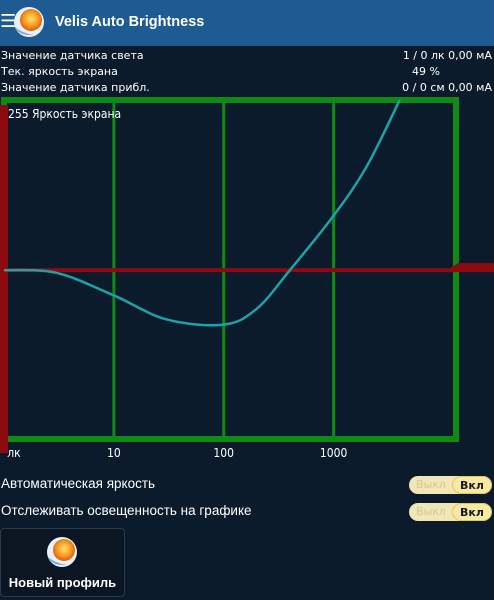 This screenshot has height=600, width=494. What do you see at coordinates (64, 114) in the screenshot?
I see `chart-y-label: 255 Яркость экрана` at bounding box center [64, 114].